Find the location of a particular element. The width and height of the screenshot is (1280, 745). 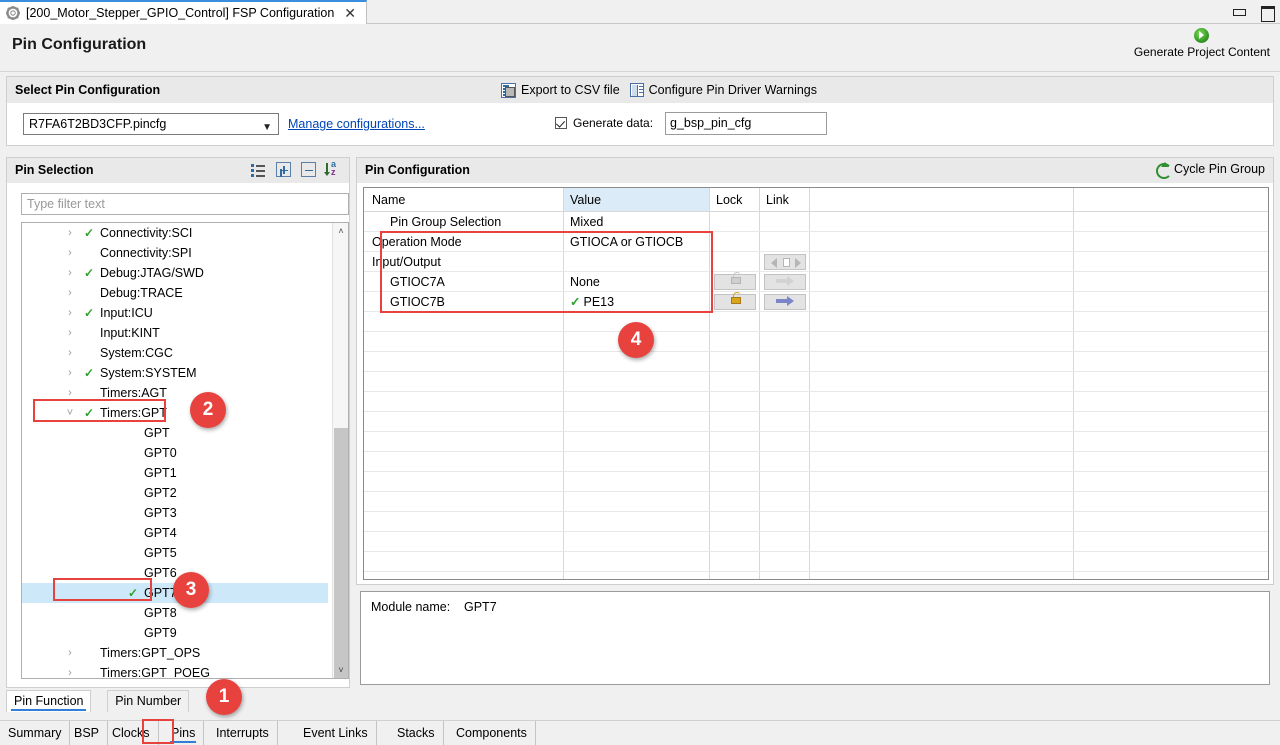

main-tab-stacks: Stacks is located at coordinates (416, 733).